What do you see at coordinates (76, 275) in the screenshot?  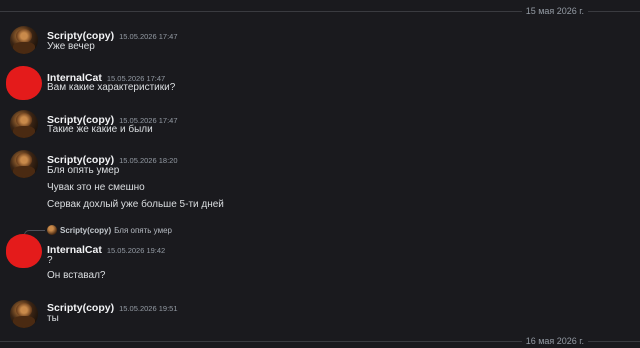 I see `message-text: Он вставал?` at bounding box center [76, 275].